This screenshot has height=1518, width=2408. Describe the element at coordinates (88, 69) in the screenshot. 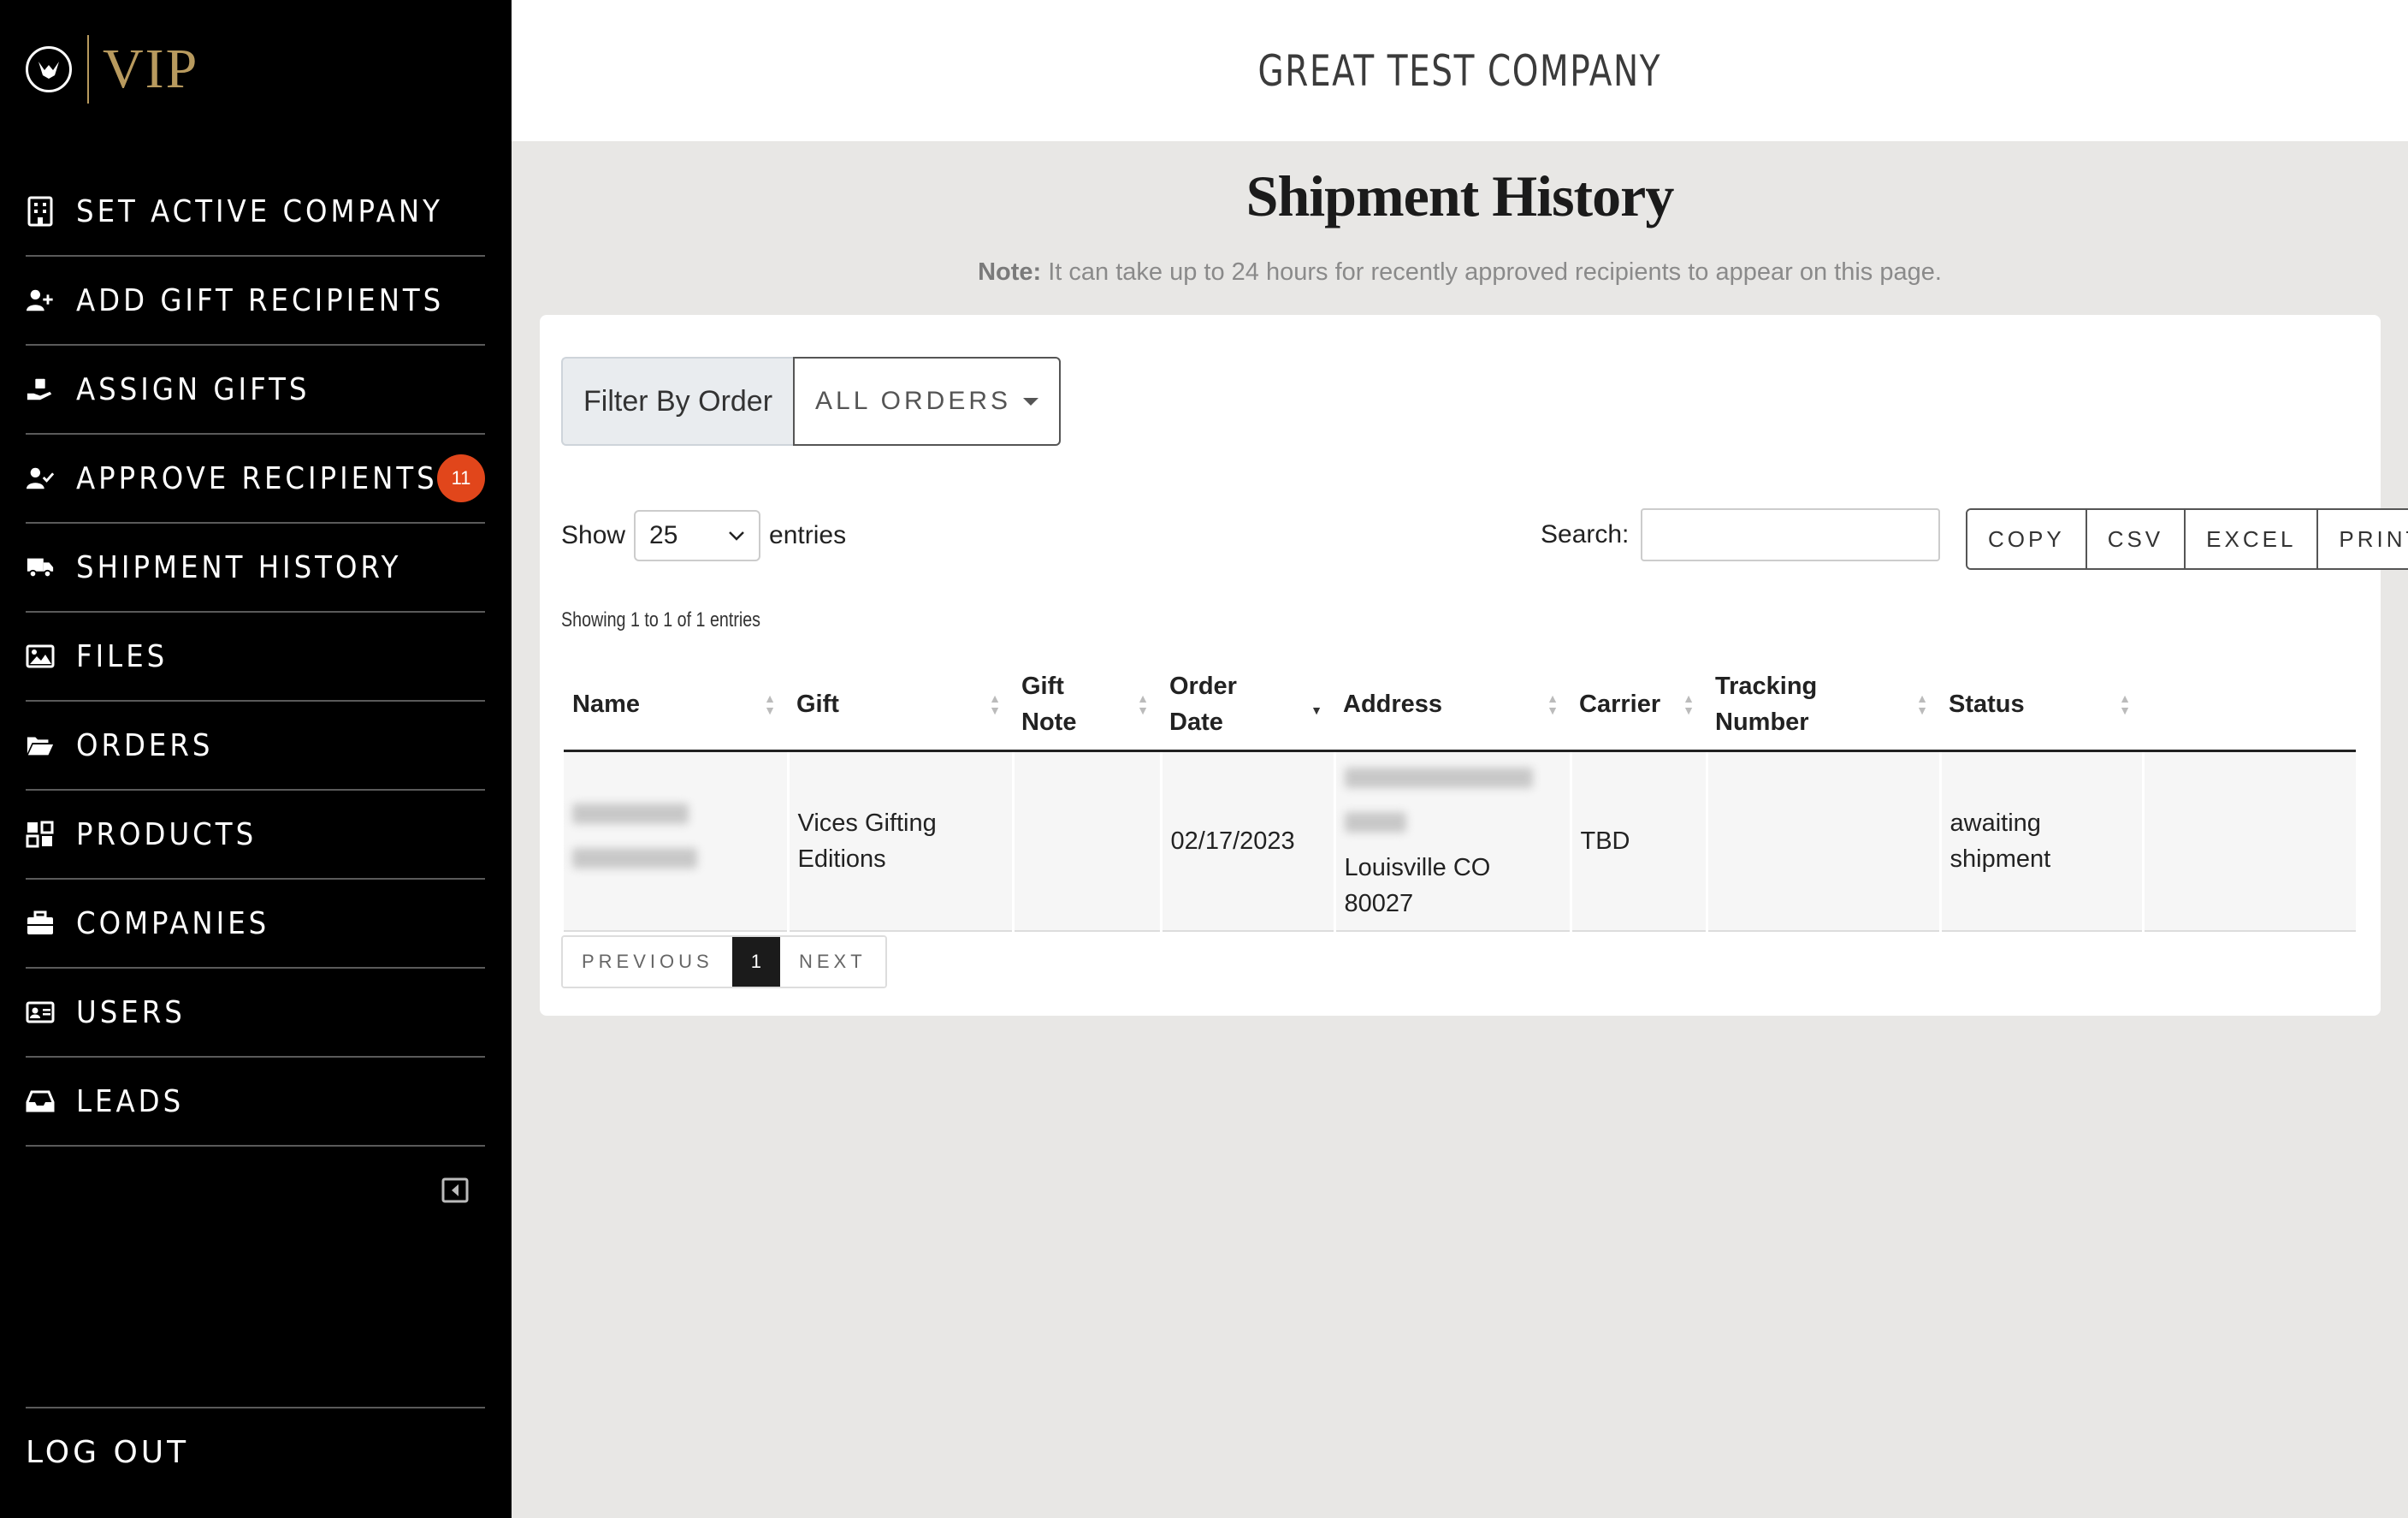

I see `logo-divider` at that location.